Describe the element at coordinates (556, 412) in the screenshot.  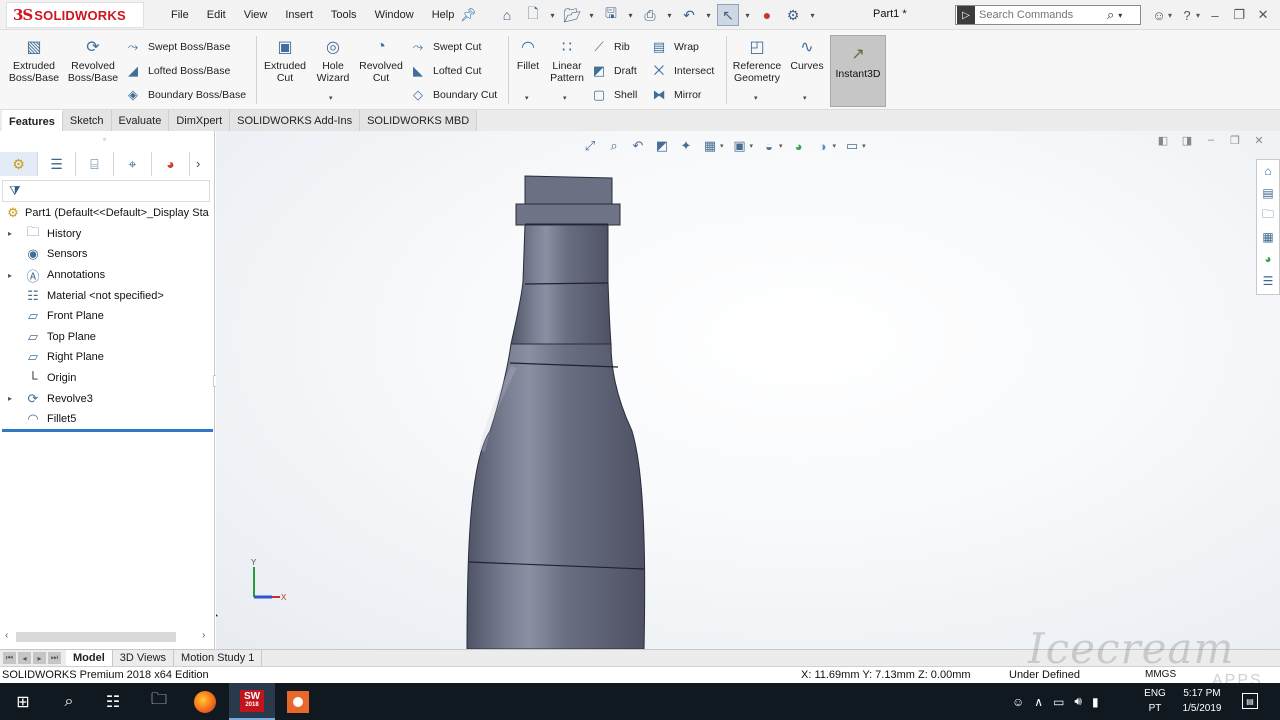
I see `bottle-body` at that location.